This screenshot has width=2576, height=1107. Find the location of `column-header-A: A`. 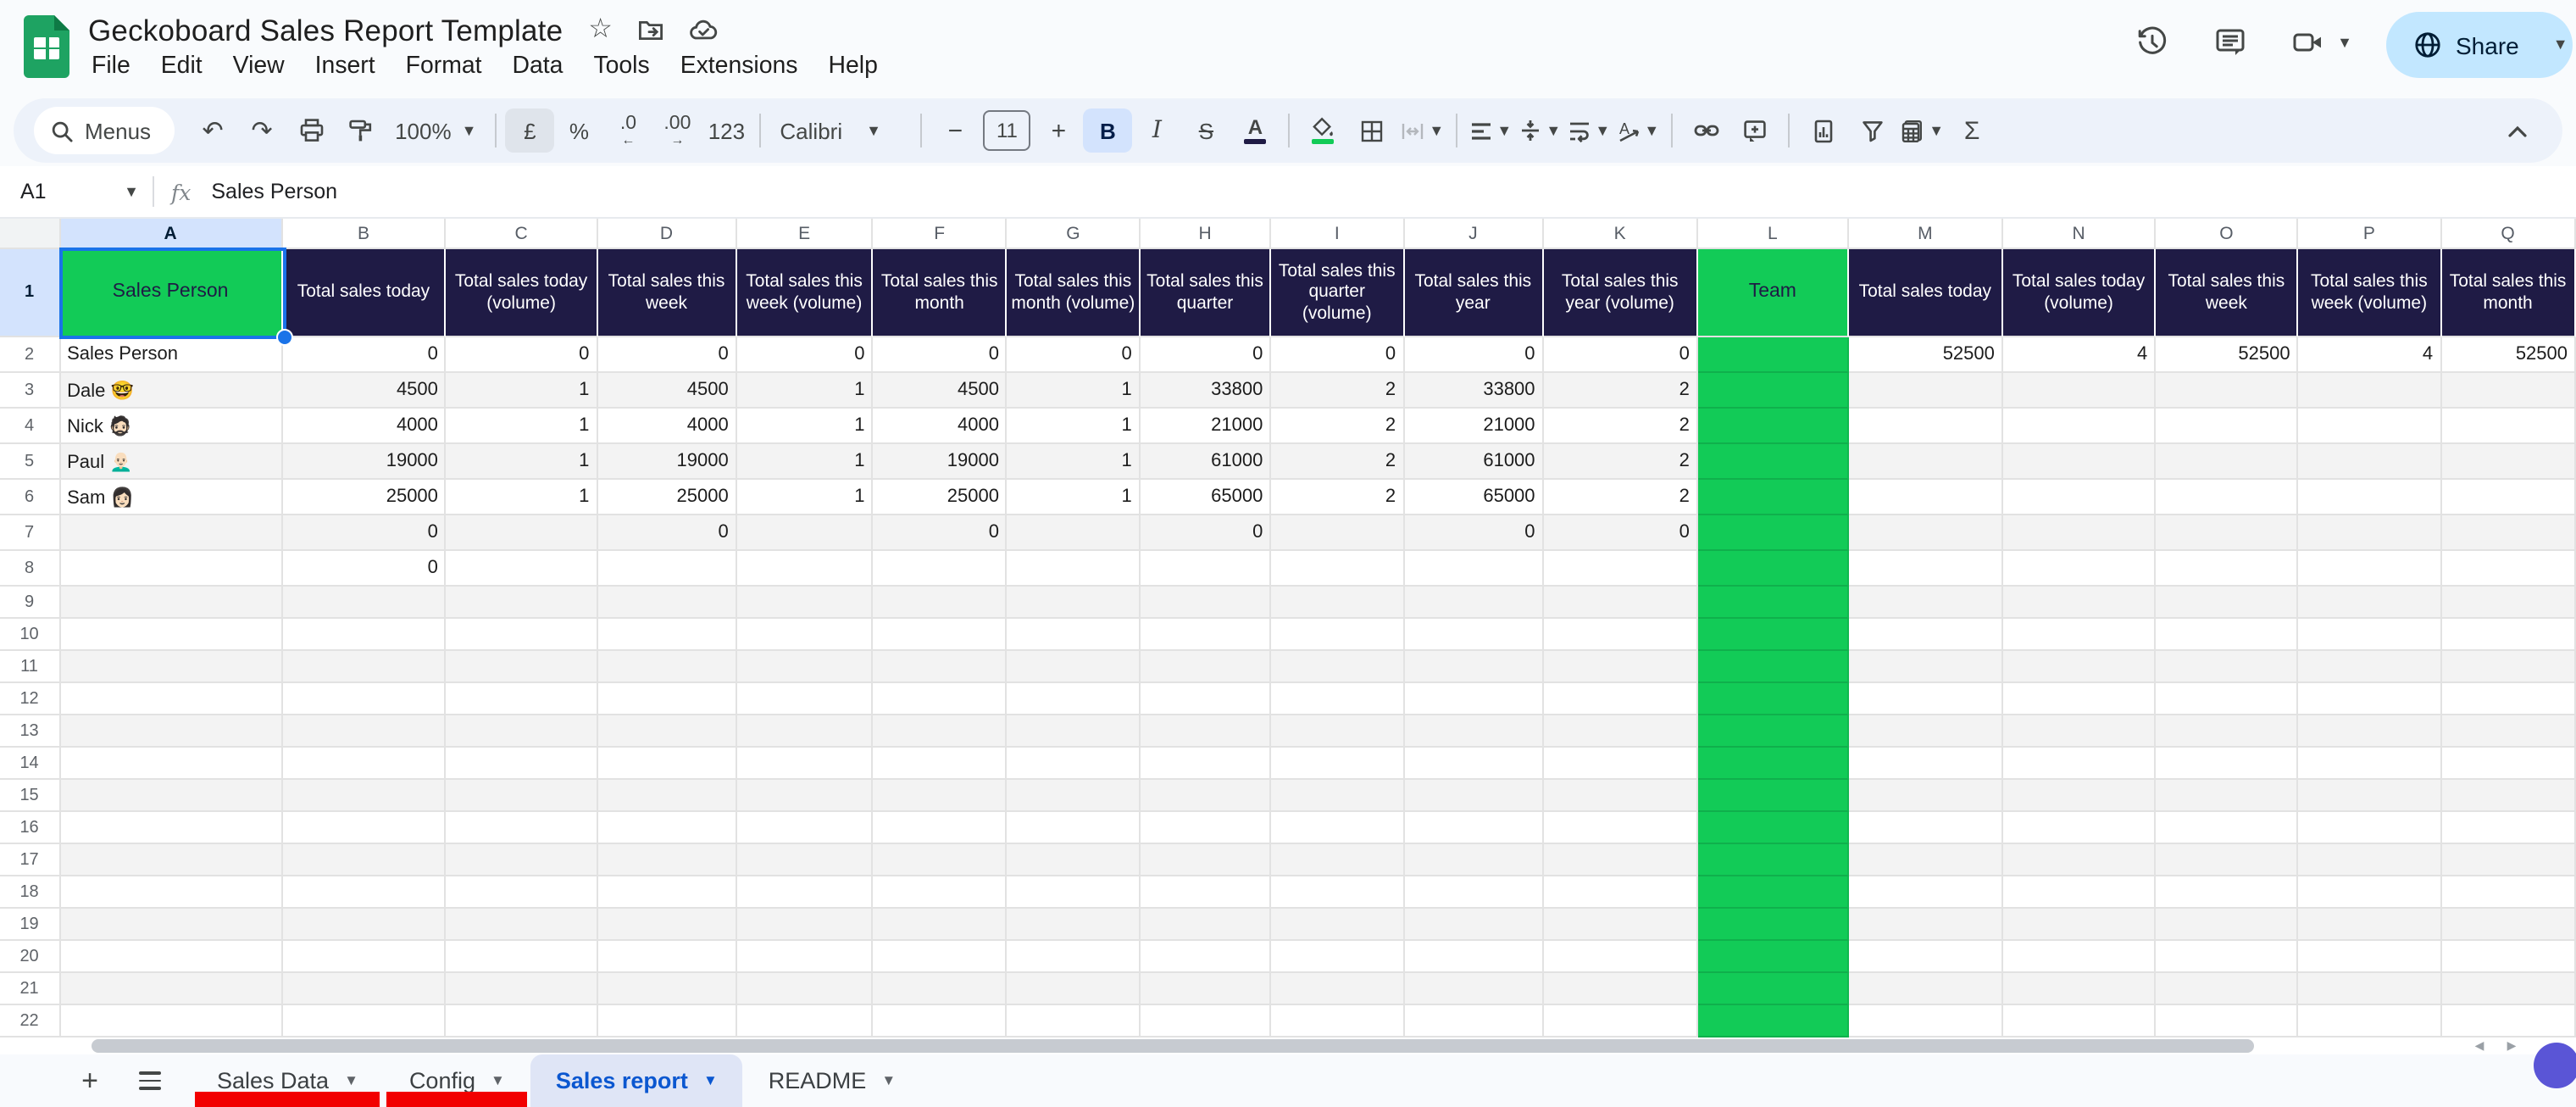

column-header-A: A is located at coordinates (171, 234).